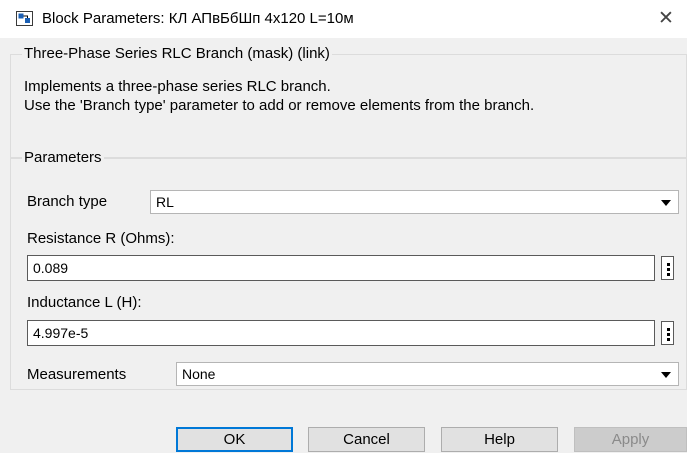  Describe the element at coordinates (199, 374) in the screenshot. I see `measurements-value: None` at that location.